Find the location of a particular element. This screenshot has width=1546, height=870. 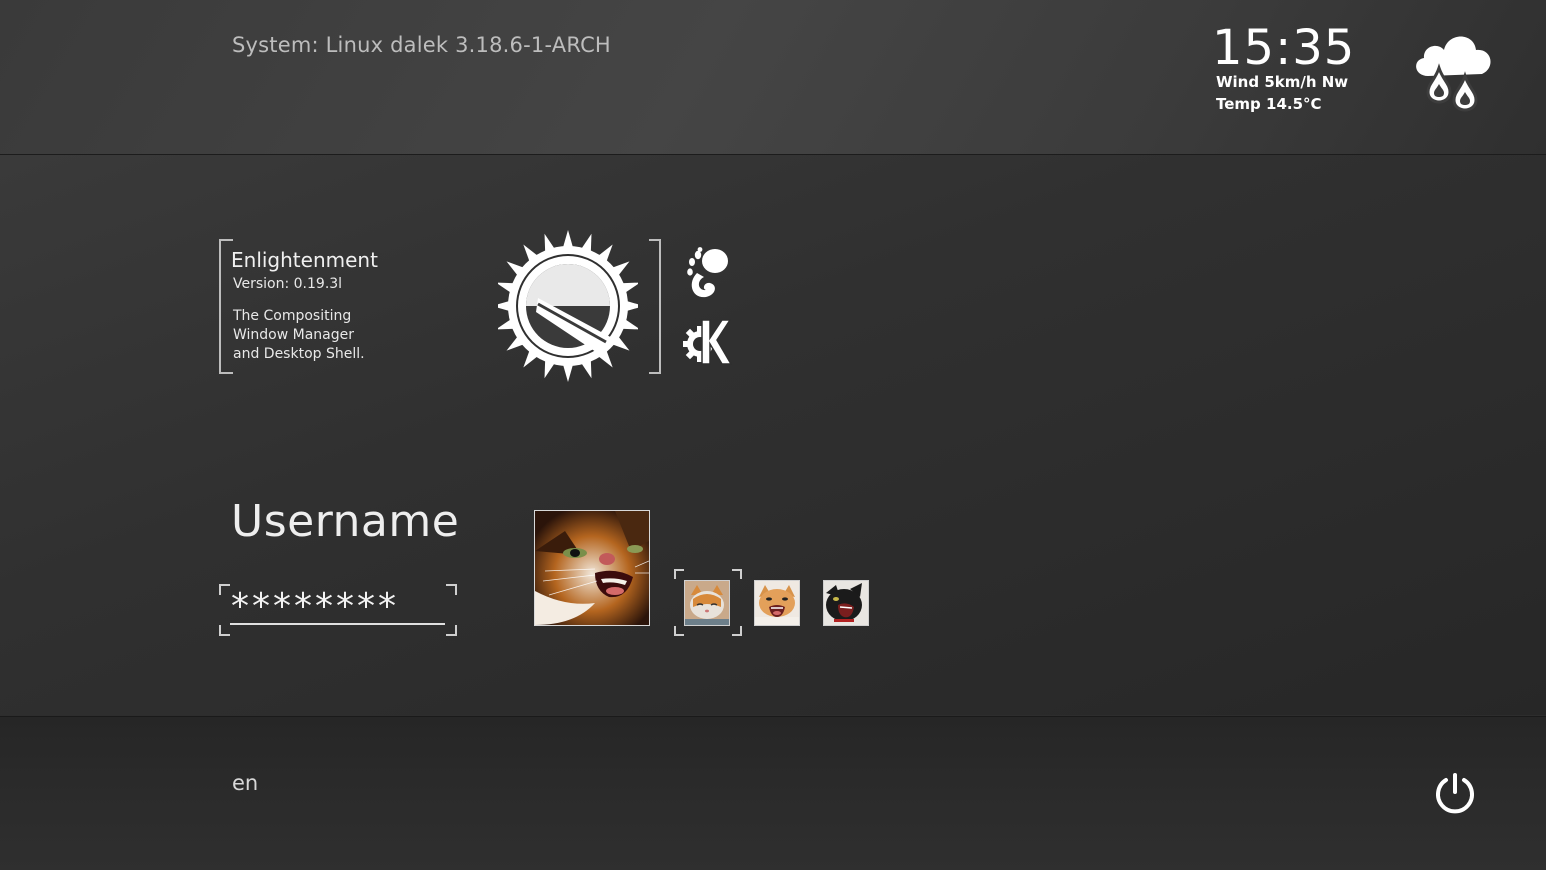

password-field: ******** is located at coordinates (338, 610).